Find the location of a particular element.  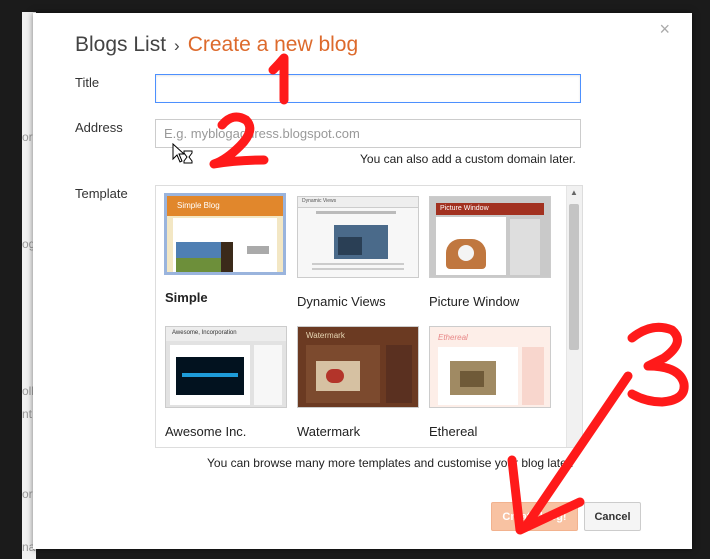

template-scrollbar: ▲ is located at coordinates (574, 316).